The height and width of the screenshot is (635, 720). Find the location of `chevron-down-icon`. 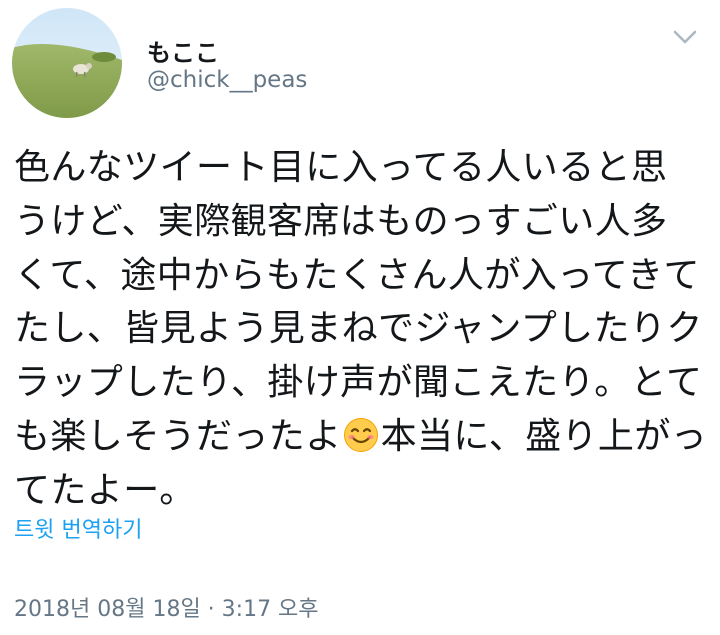

chevron-down-icon is located at coordinates (685, 37).